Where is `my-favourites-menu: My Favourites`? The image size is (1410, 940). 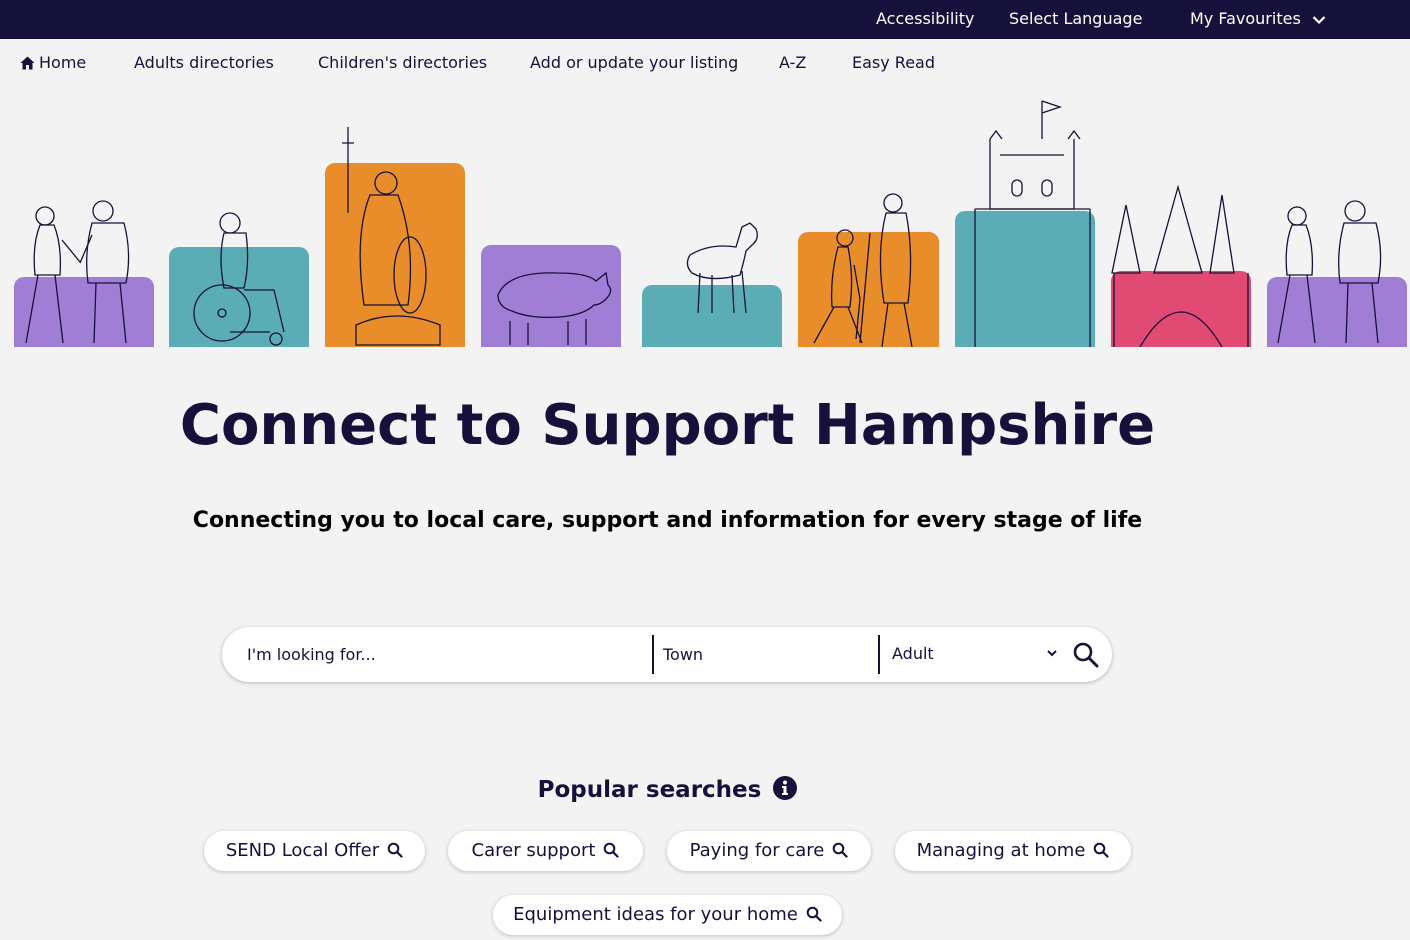
my-favourites-menu: My Favourites is located at coordinates (1258, 19).